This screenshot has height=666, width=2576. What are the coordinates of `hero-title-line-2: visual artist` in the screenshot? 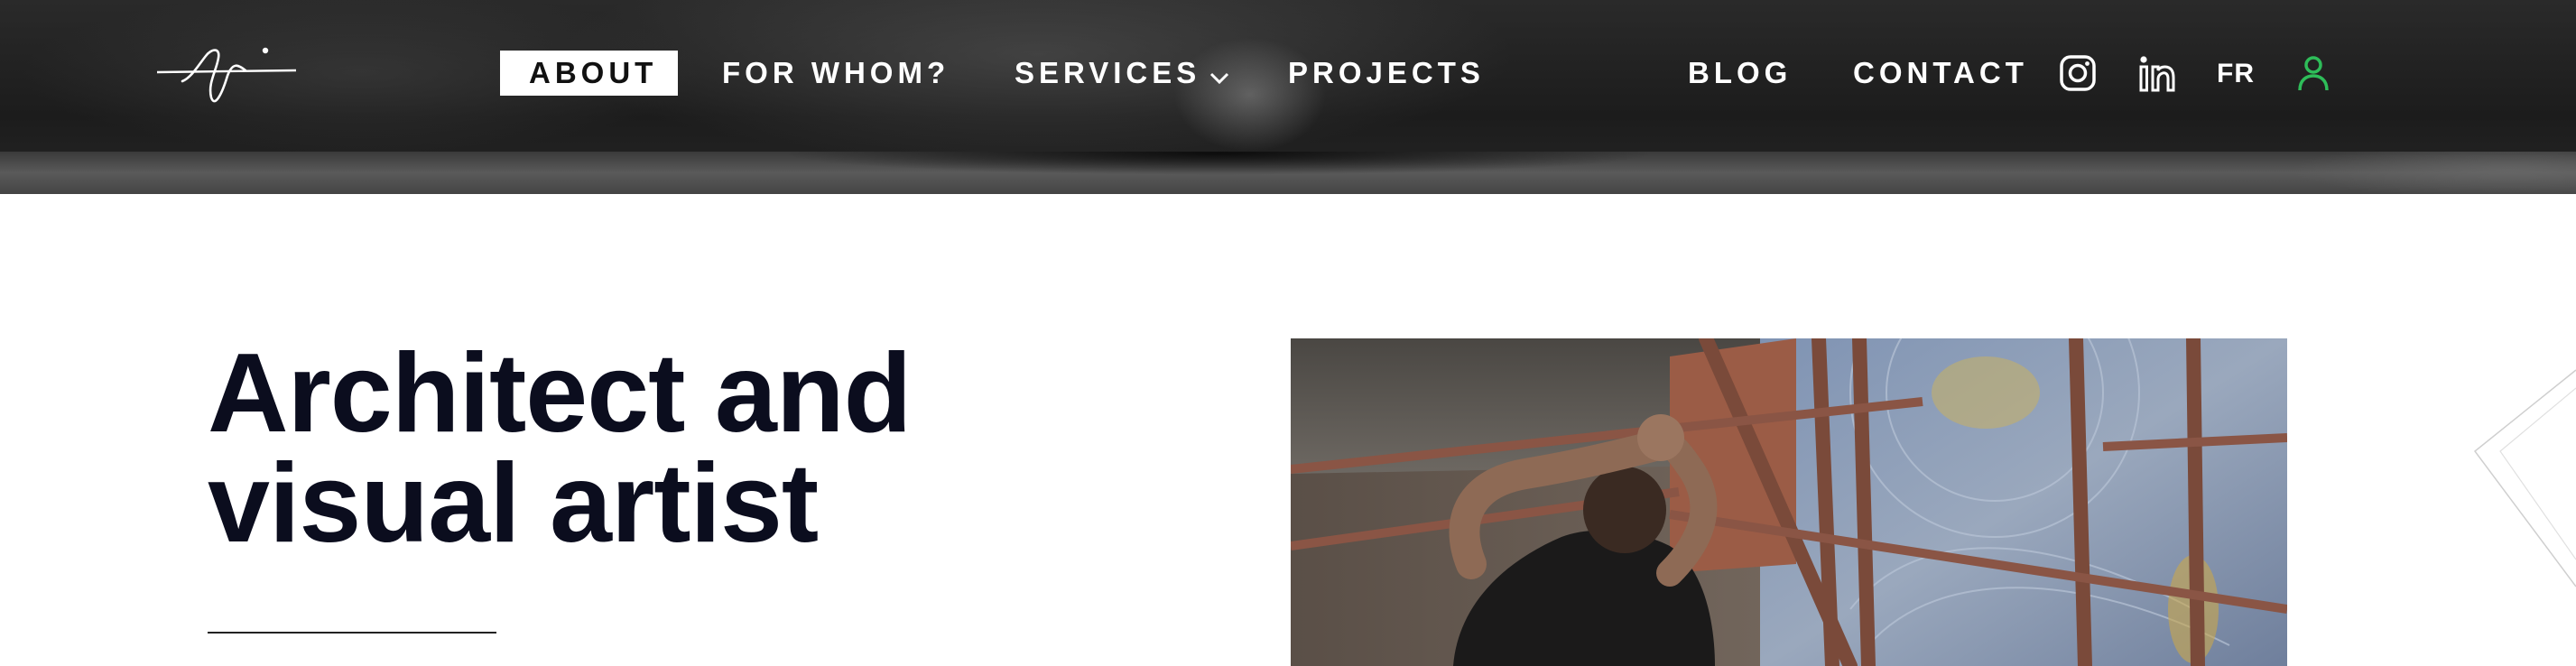 It's located at (513, 503).